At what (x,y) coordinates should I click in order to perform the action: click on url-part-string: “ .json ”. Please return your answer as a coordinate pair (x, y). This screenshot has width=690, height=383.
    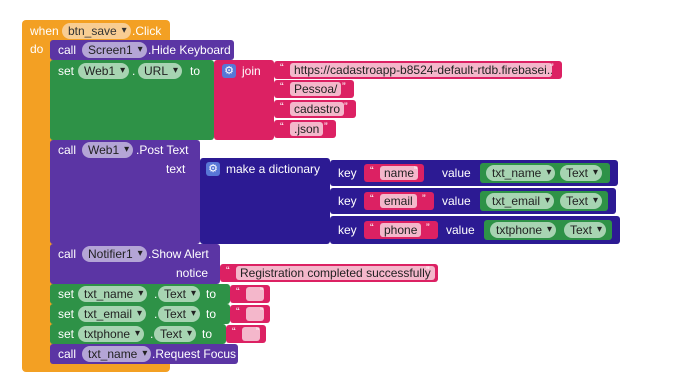
    Looking at the image, I should click on (305, 129).